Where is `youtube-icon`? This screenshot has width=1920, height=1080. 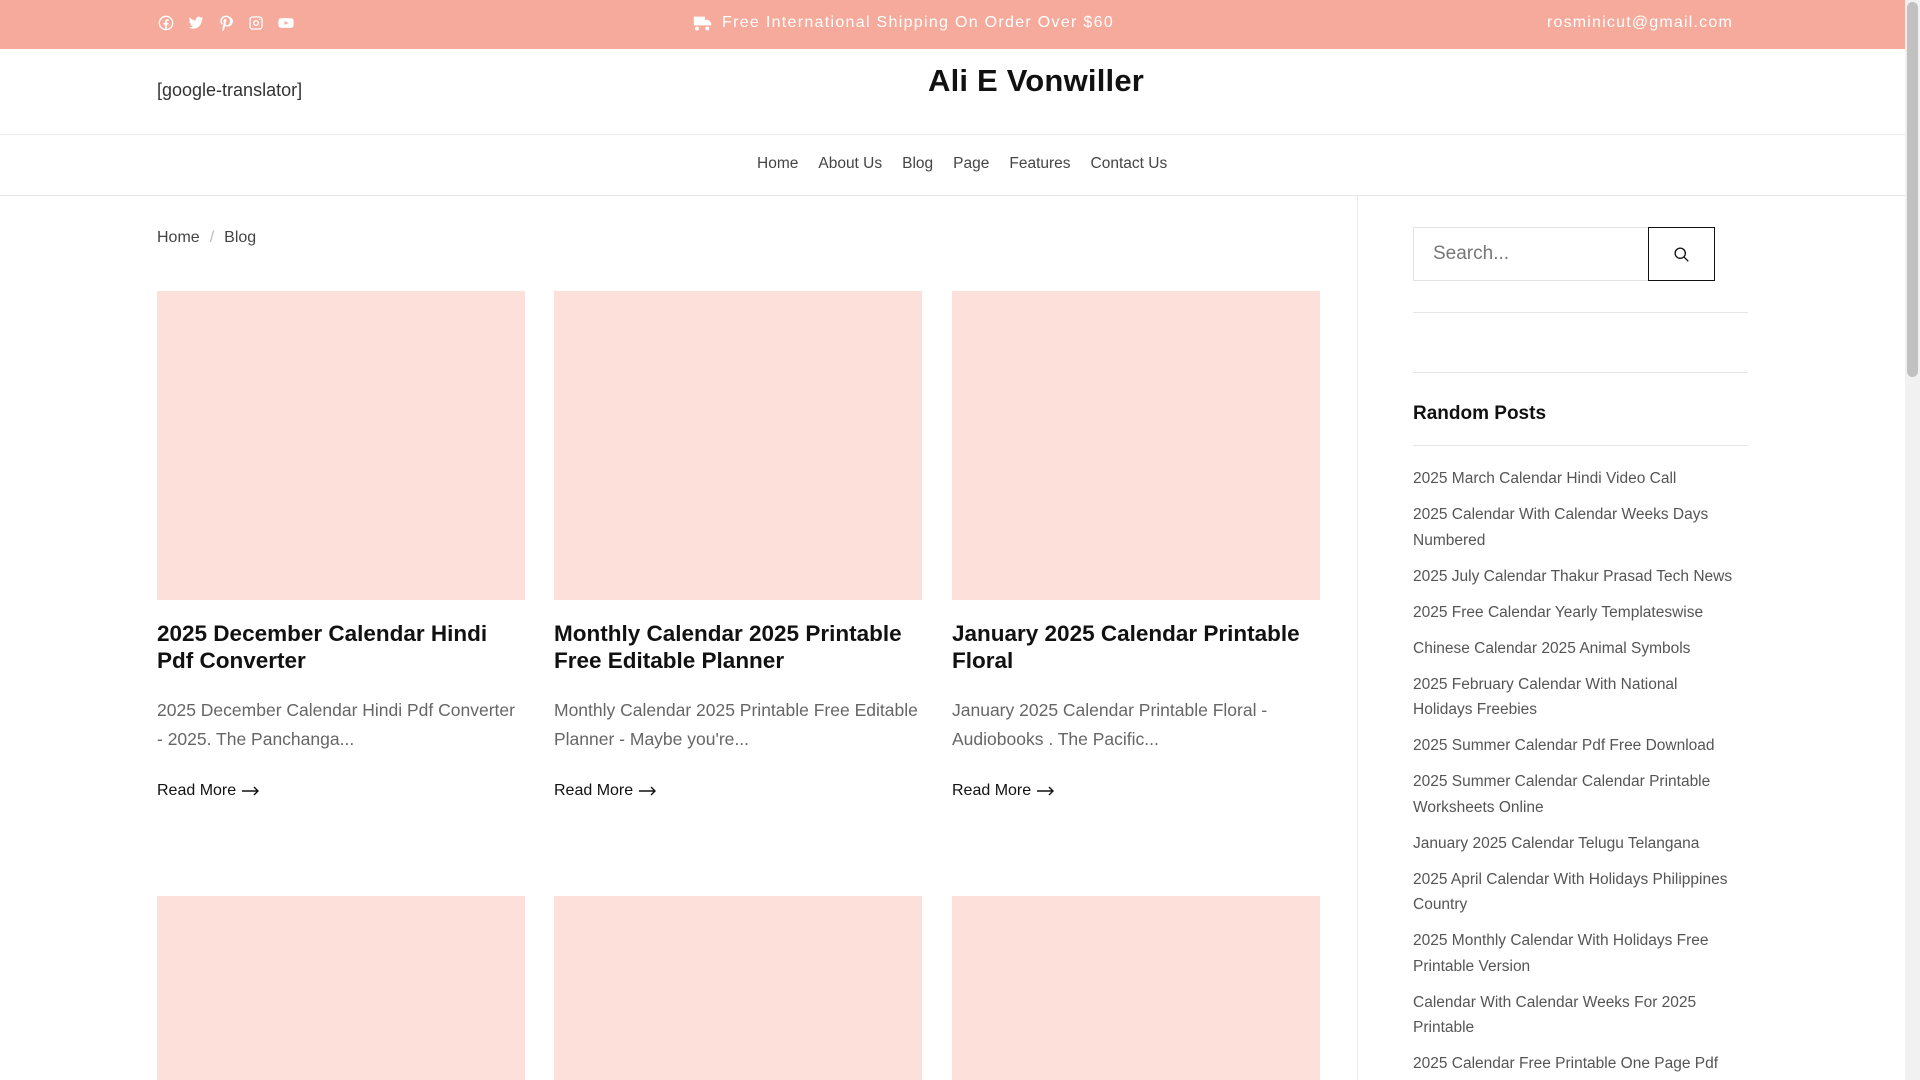 youtube-icon is located at coordinates (285, 22).